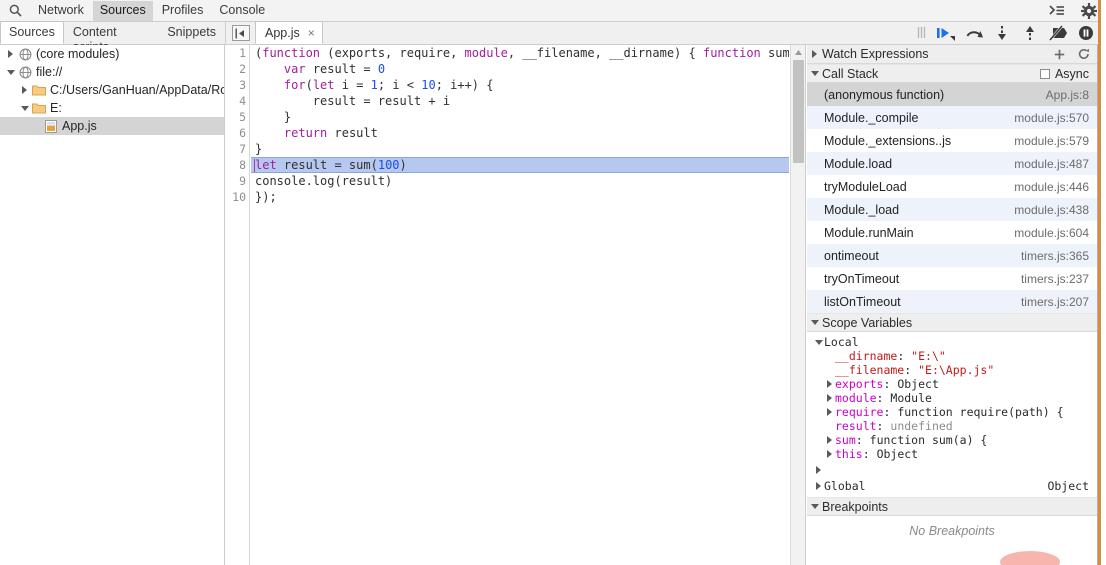  I want to click on section-call-stack: Call Stack Async, so click(952, 73).